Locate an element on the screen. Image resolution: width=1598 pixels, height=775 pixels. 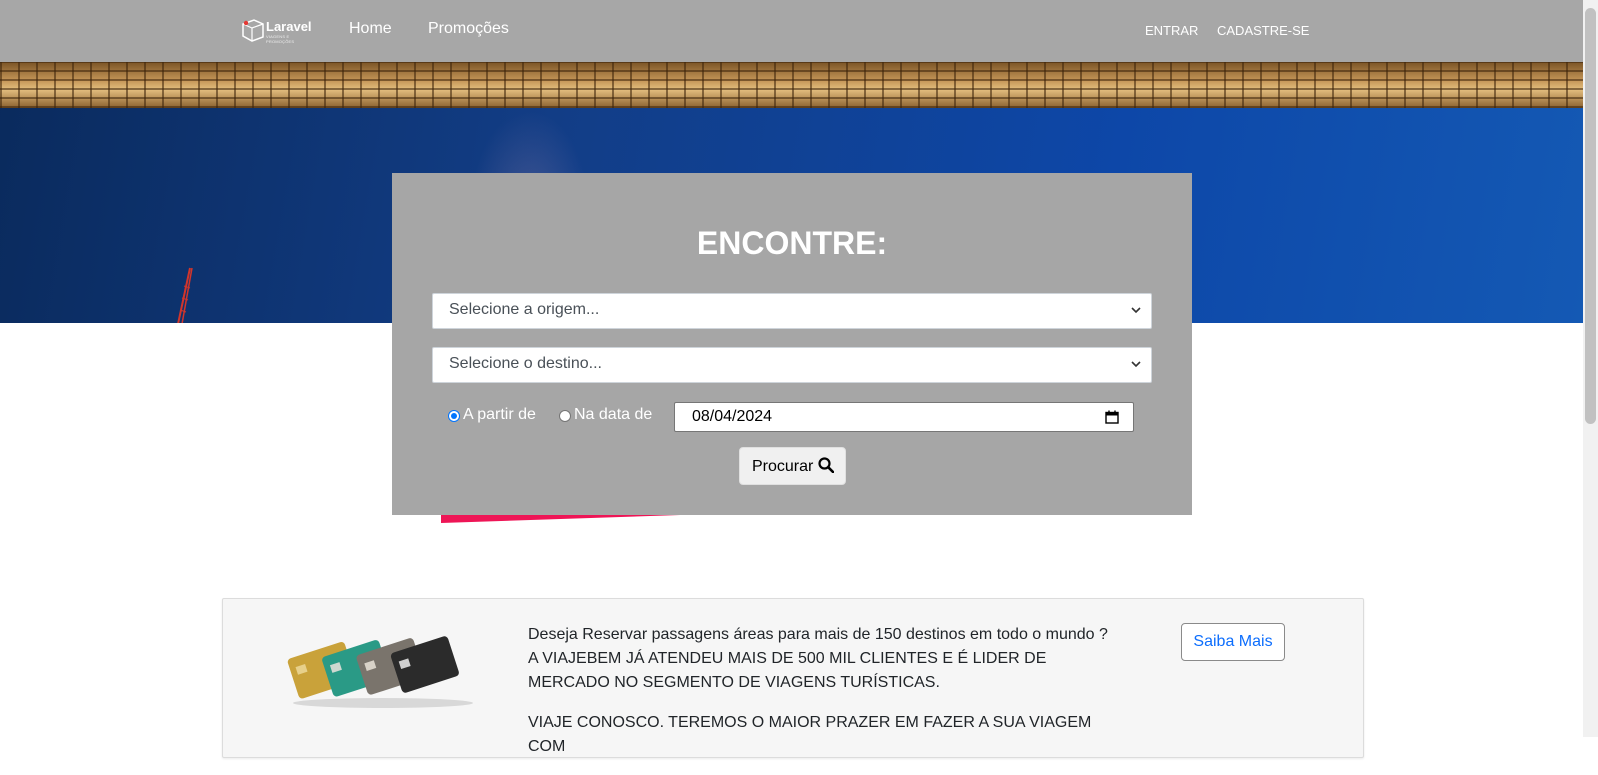
crane-image is located at coordinates (185, 295).